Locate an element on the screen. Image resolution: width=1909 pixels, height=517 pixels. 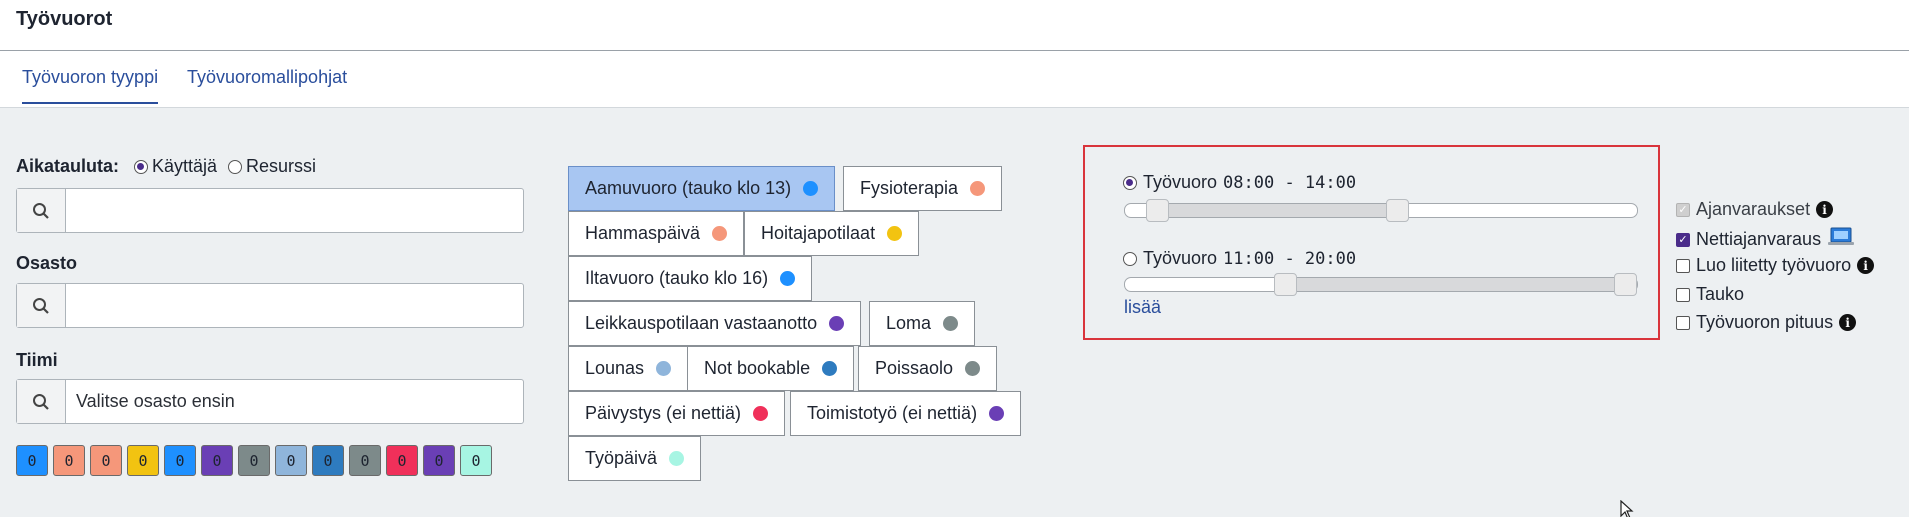
chip-label: Päivystys (ei nettiä) is located at coordinates (663, 413).